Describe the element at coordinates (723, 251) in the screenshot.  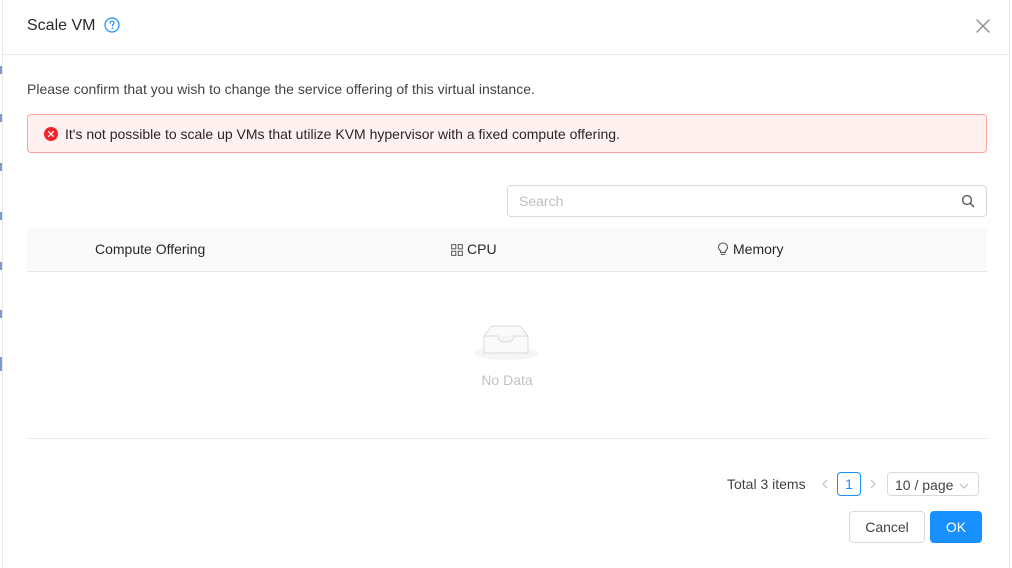
I see `bulb-icon` at that location.